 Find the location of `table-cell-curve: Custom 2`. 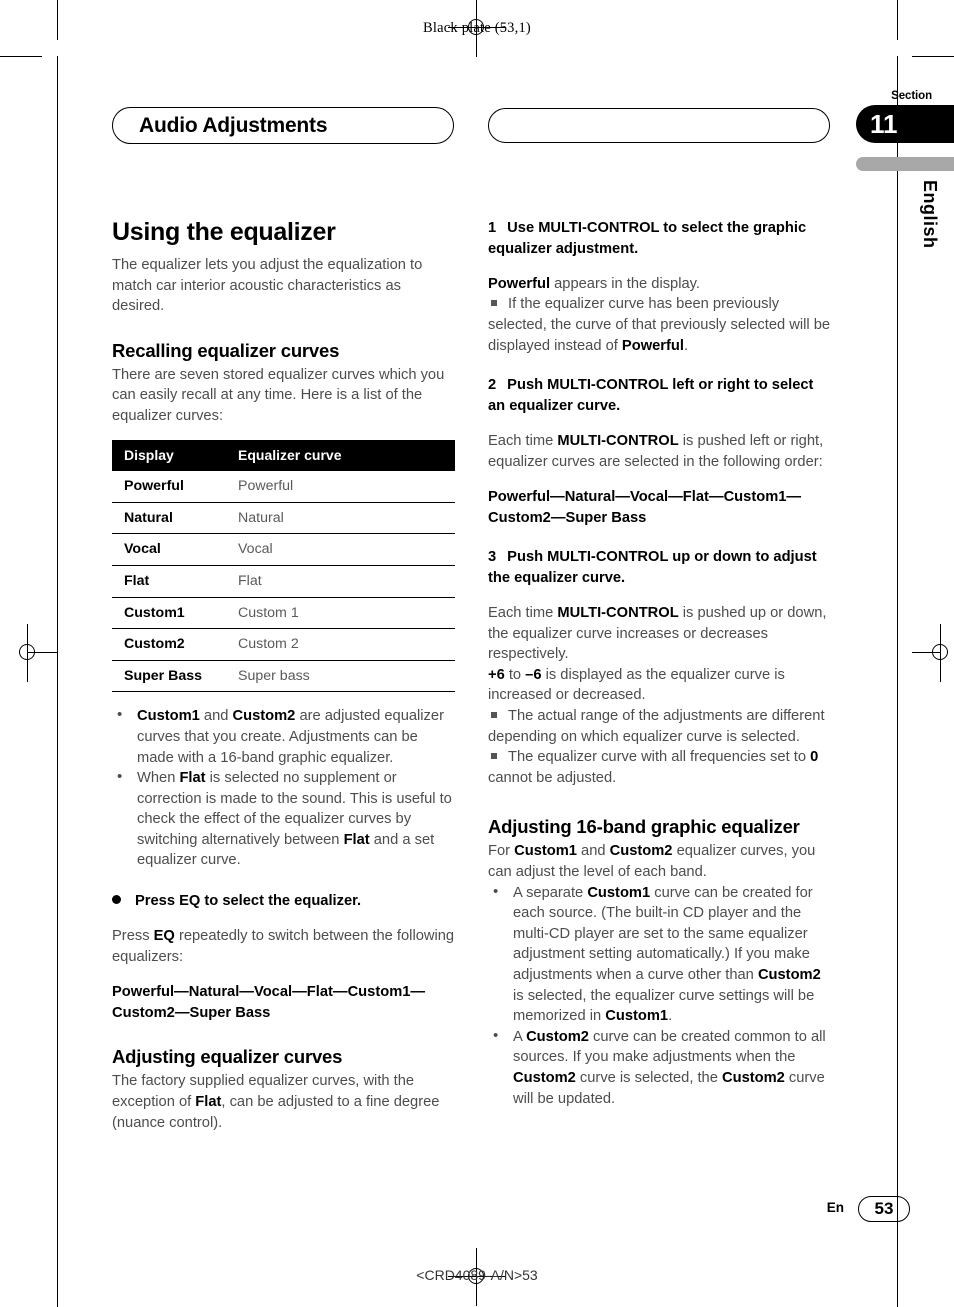

table-cell-curve: Custom 2 is located at coordinates (339, 644).